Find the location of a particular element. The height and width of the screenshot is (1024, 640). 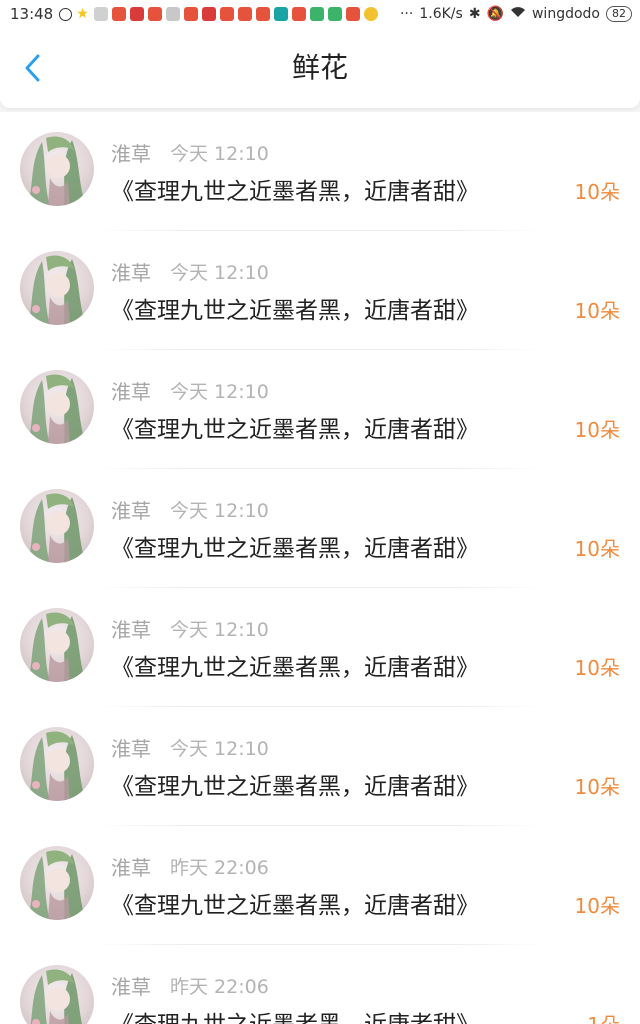

wifi-icon is located at coordinates (518, 14).